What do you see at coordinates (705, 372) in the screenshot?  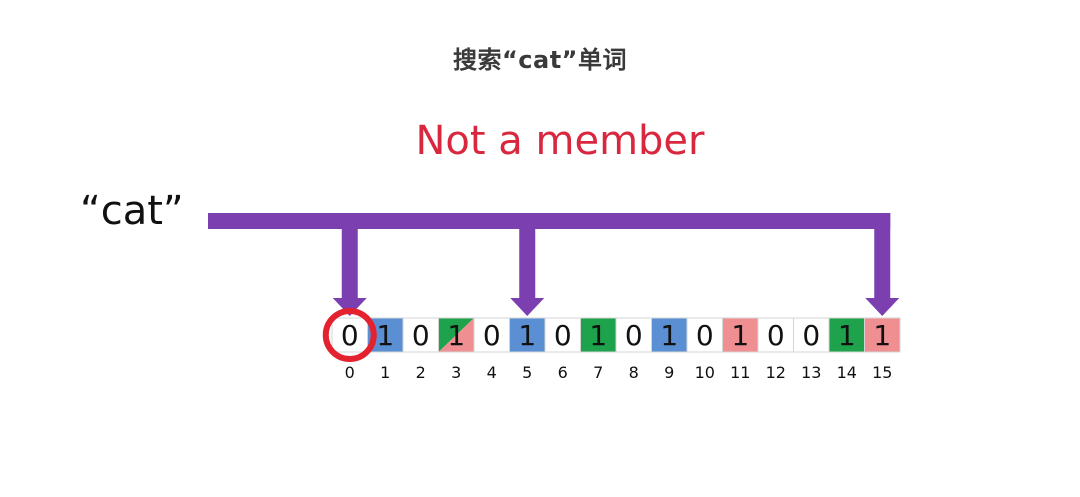 I see `bit-index: 10` at bounding box center [705, 372].